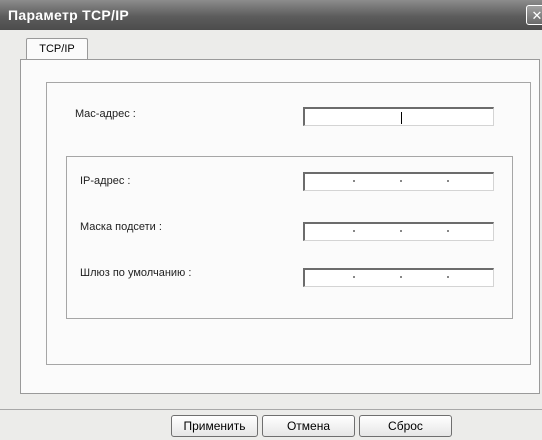 The width and height of the screenshot is (542, 440). I want to click on tab-tcpip: TCP/IP, so click(57, 49).